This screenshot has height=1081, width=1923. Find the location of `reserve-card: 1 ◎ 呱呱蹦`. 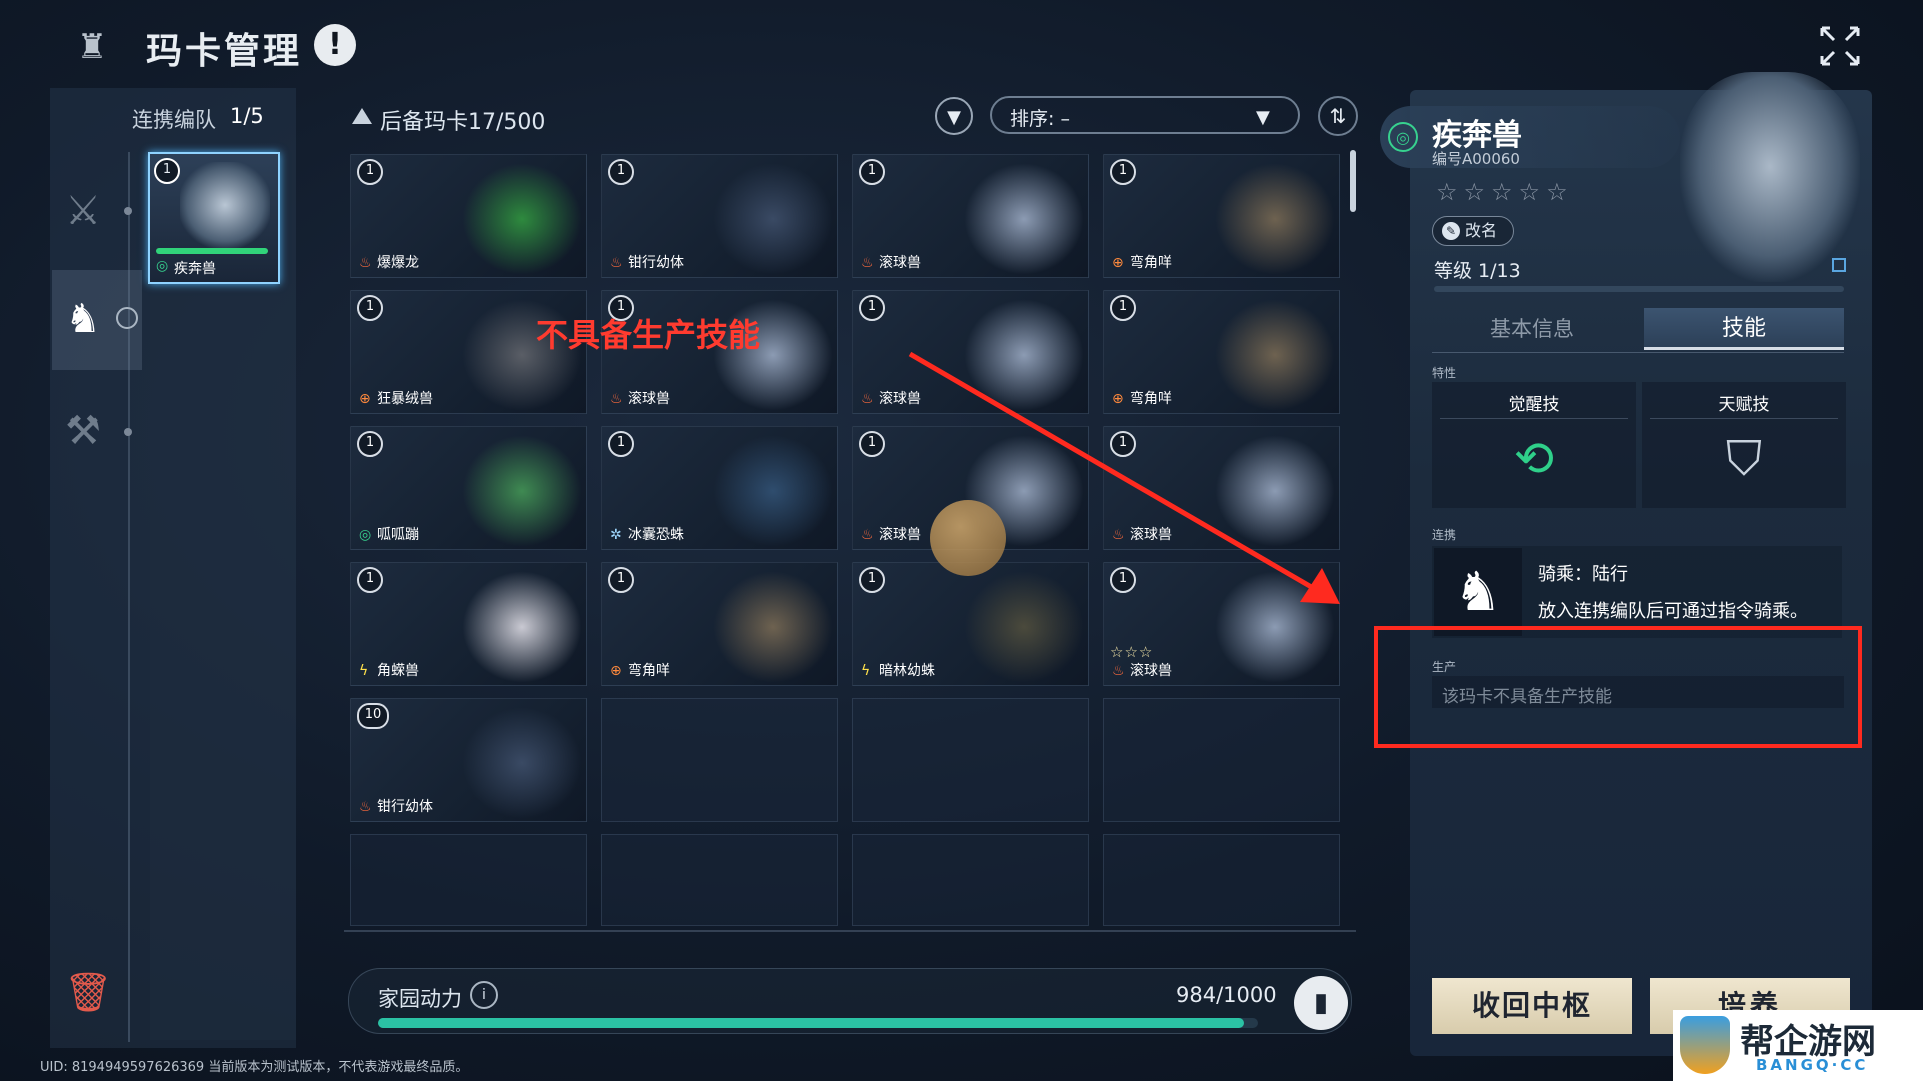

reserve-card: 1 ◎ 呱呱蹦 is located at coordinates (468, 488).